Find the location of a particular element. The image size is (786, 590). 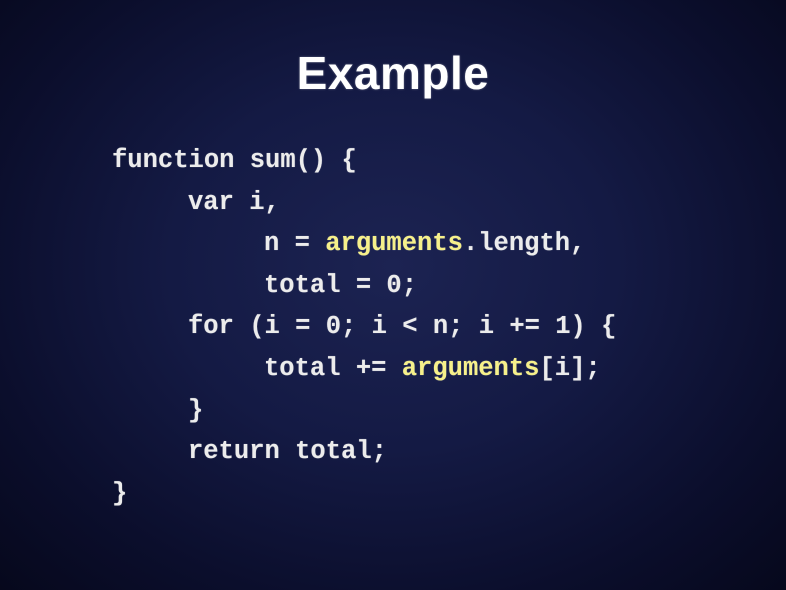

code-text: var i, is located at coordinates (234, 202).